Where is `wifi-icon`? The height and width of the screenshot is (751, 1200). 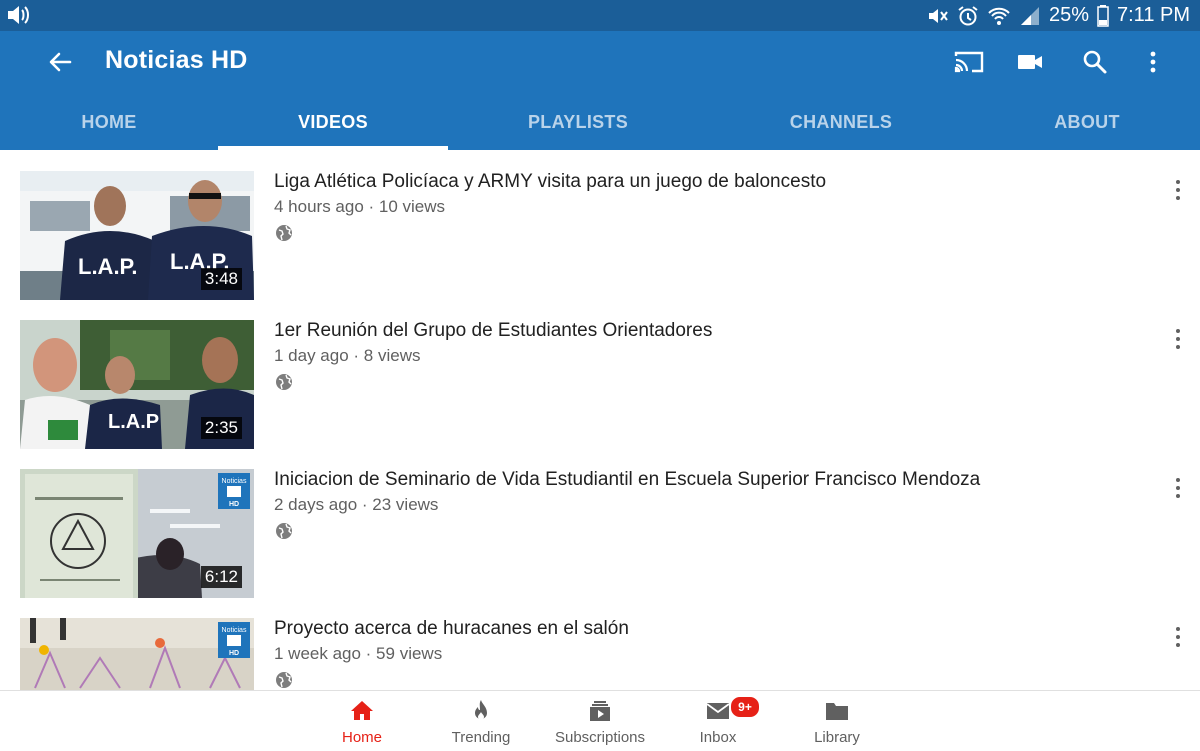
wifi-icon is located at coordinates (999, 16).